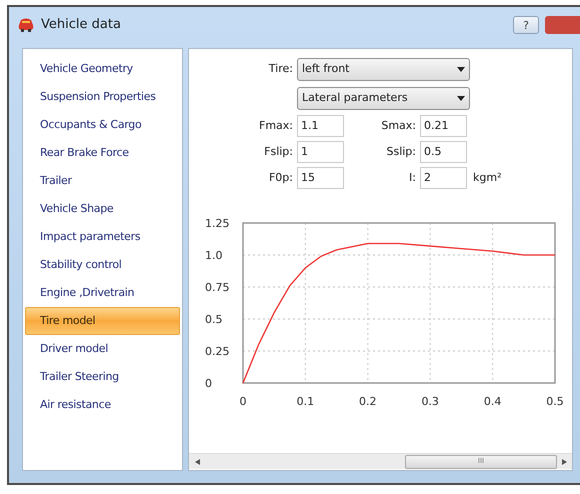 Image resolution: width=580 pixels, height=494 pixels. Describe the element at coordinates (217, 351) in the screenshot. I see `y-tick-label: 0.25` at that location.